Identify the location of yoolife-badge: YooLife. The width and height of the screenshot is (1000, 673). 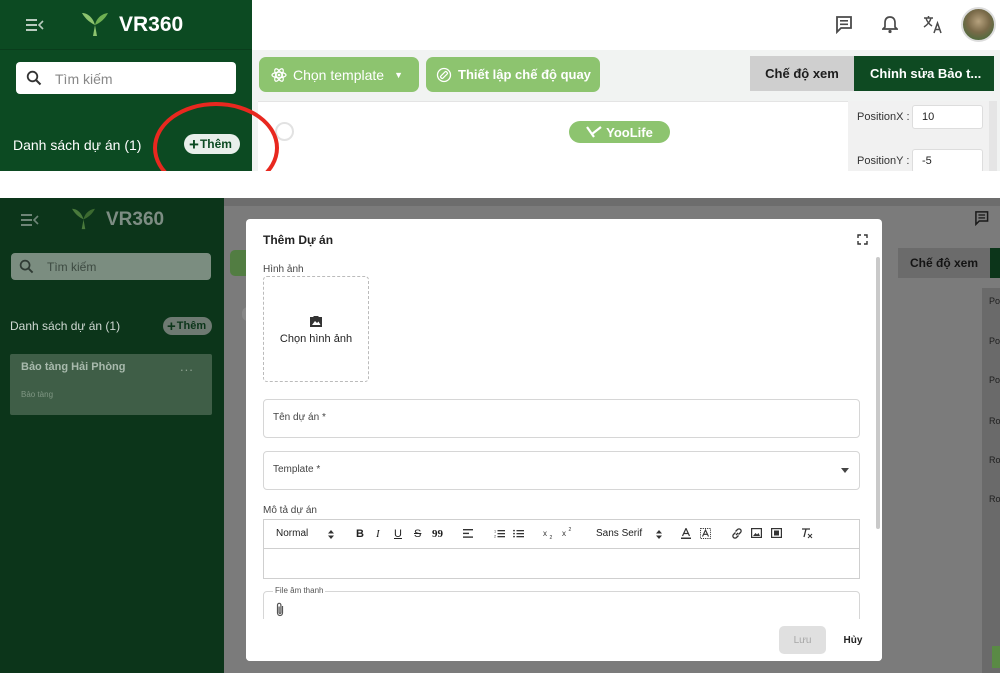
(619, 132).